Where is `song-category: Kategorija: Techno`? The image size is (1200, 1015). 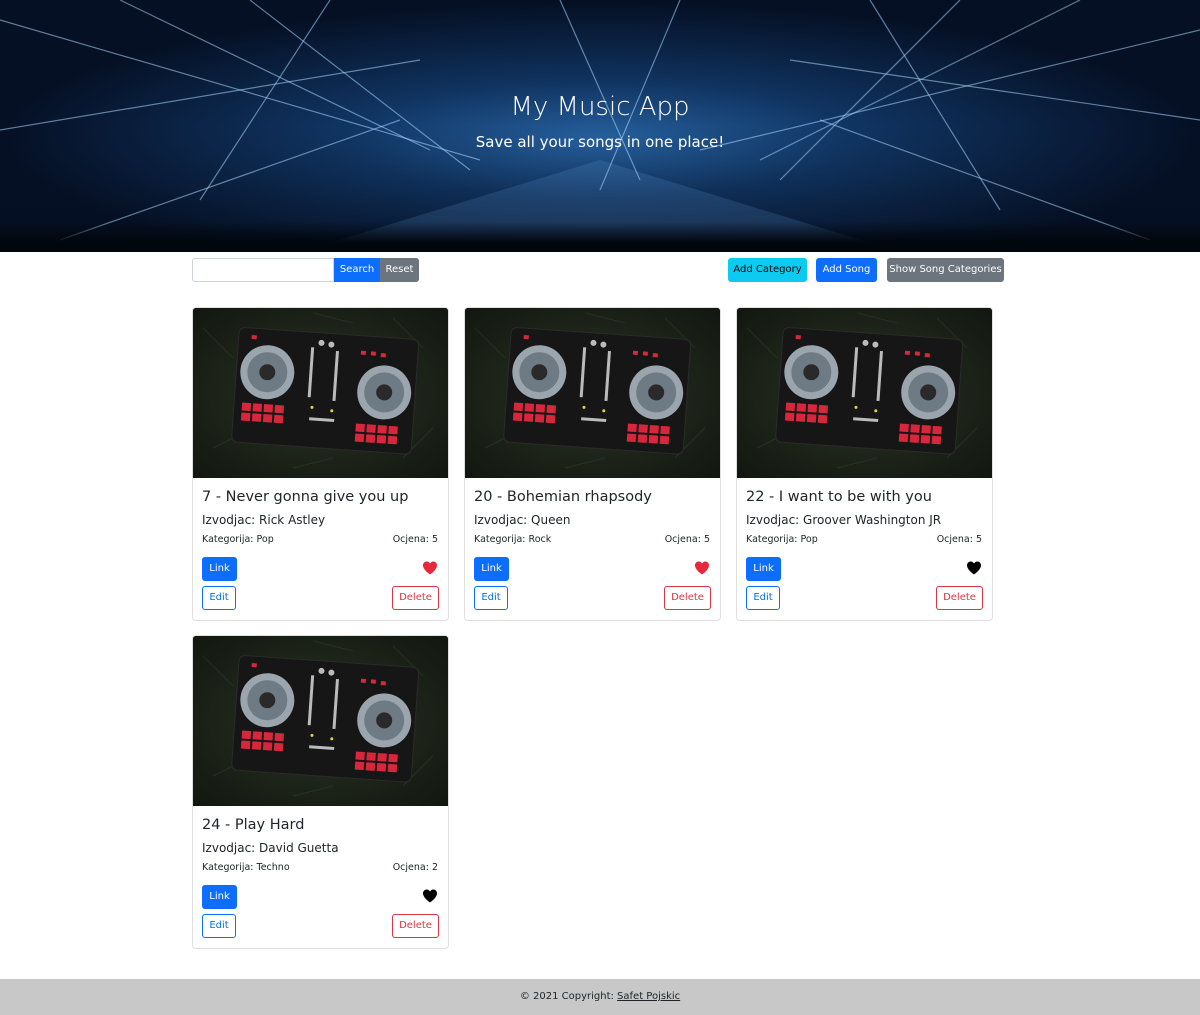
song-category: Kategorija: Techno is located at coordinates (246, 867).